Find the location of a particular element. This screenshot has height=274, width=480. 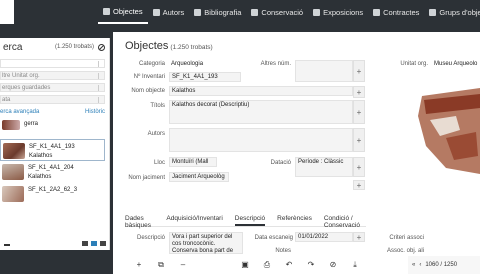

list-item: SF_K1_4A1_193 Kalathos is located at coordinates (52, 150).